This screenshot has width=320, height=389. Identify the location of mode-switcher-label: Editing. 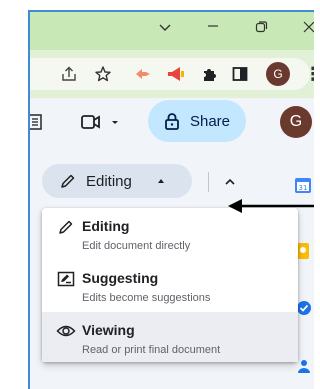
(109, 181).